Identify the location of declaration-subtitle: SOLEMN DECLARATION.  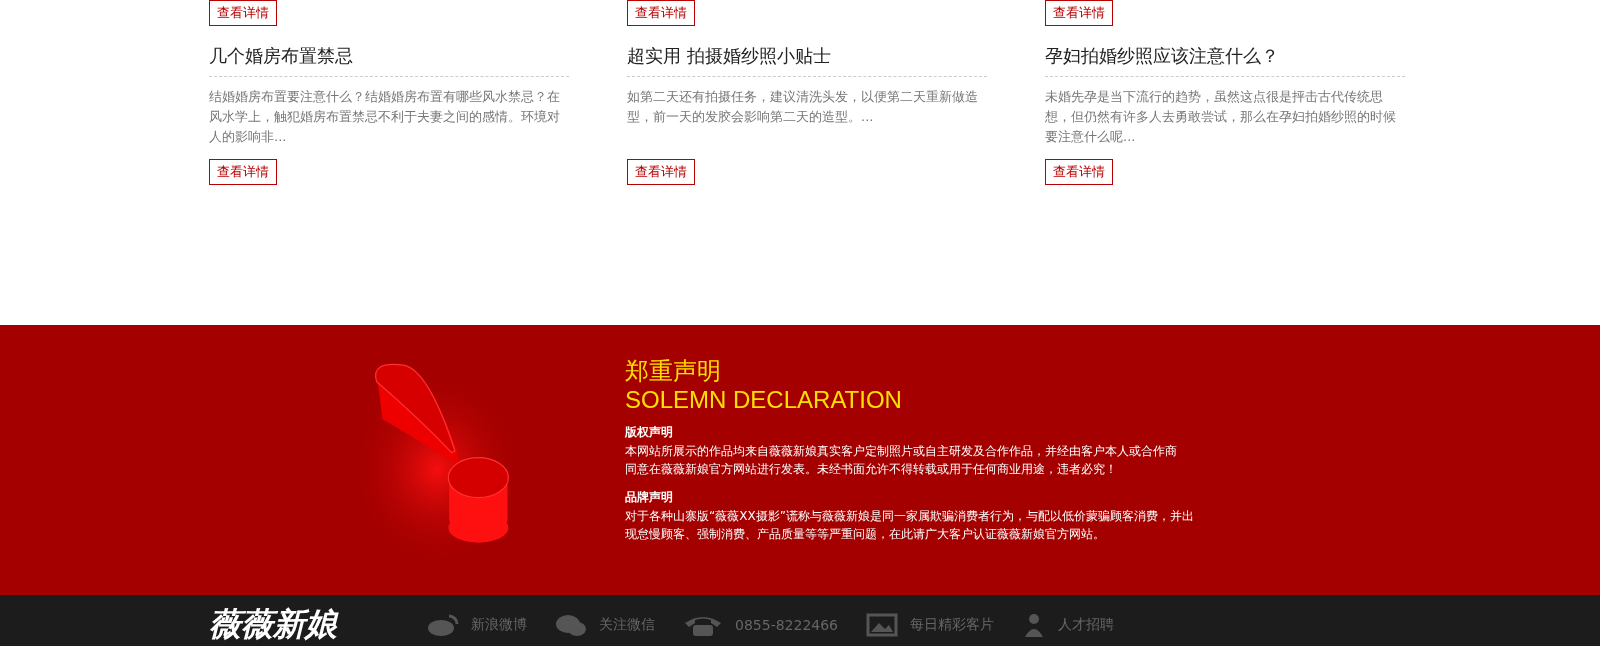
(764, 400).